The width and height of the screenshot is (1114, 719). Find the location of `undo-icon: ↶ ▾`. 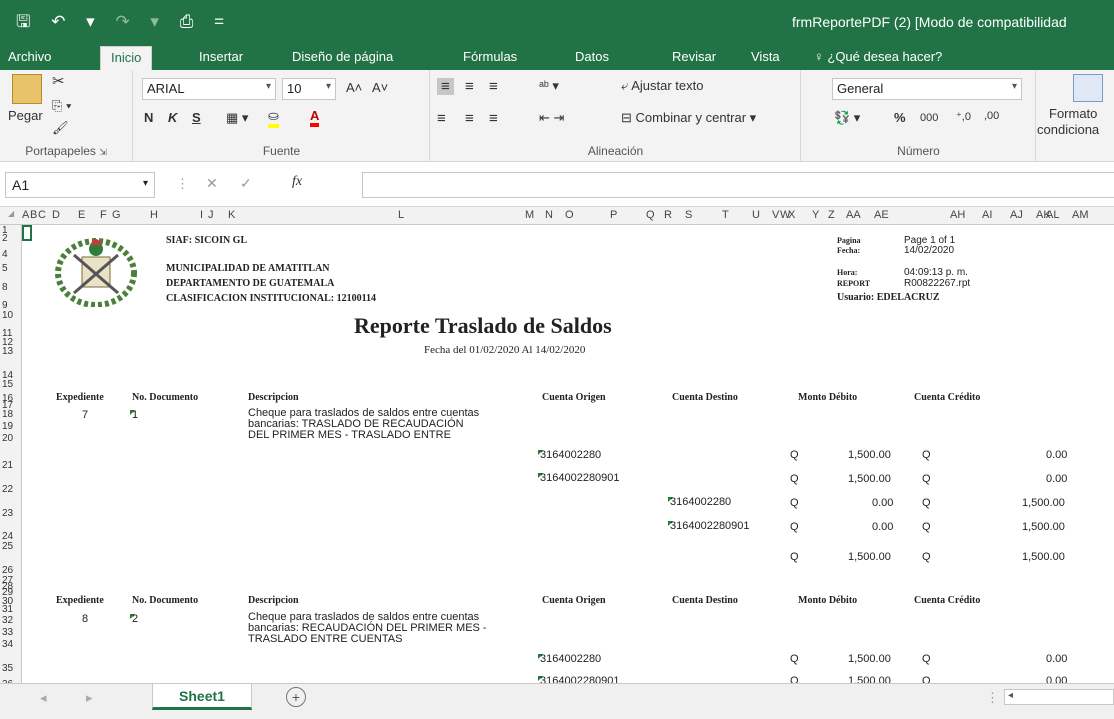

undo-icon: ↶ ▾ is located at coordinates (77, 22).